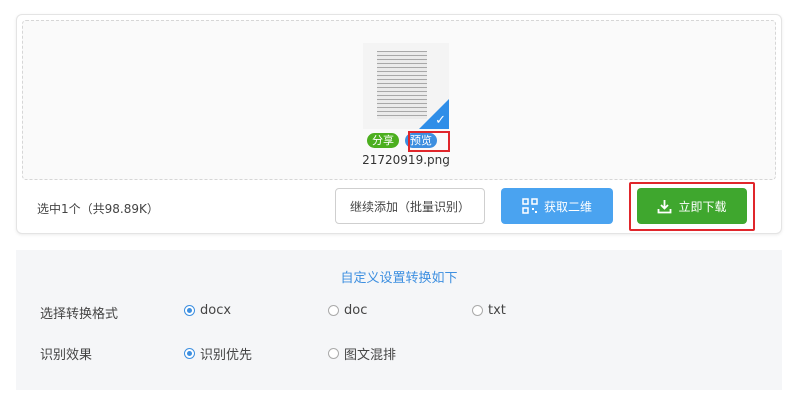 The width and height of the screenshot is (798, 402). What do you see at coordinates (333, 353) in the screenshot?
I see `radio-mixed-layout` at bounding box center [333, 353].